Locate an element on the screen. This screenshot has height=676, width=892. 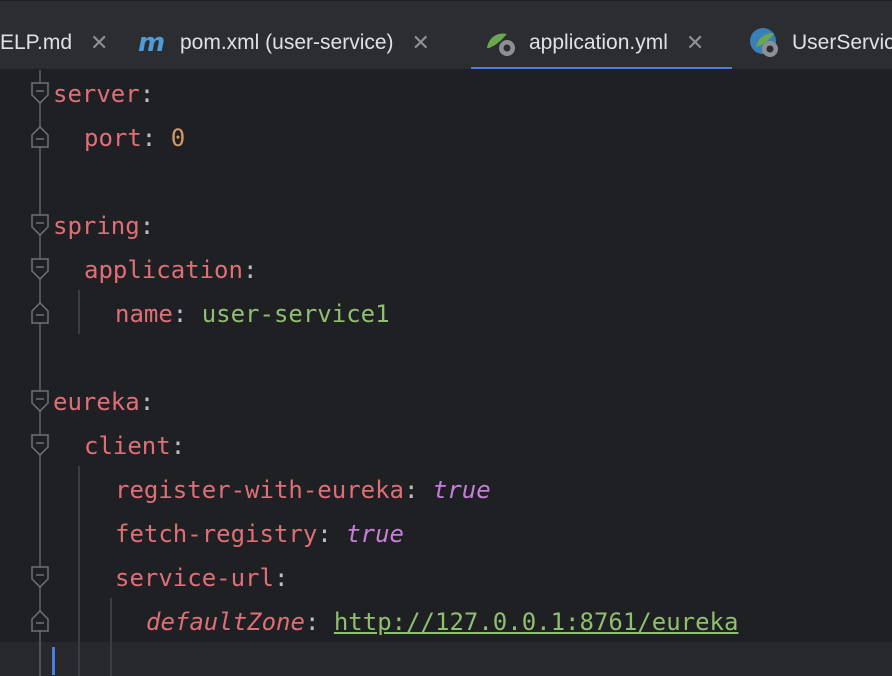
tab-label: UserServic is located at coordinates (842, 42).